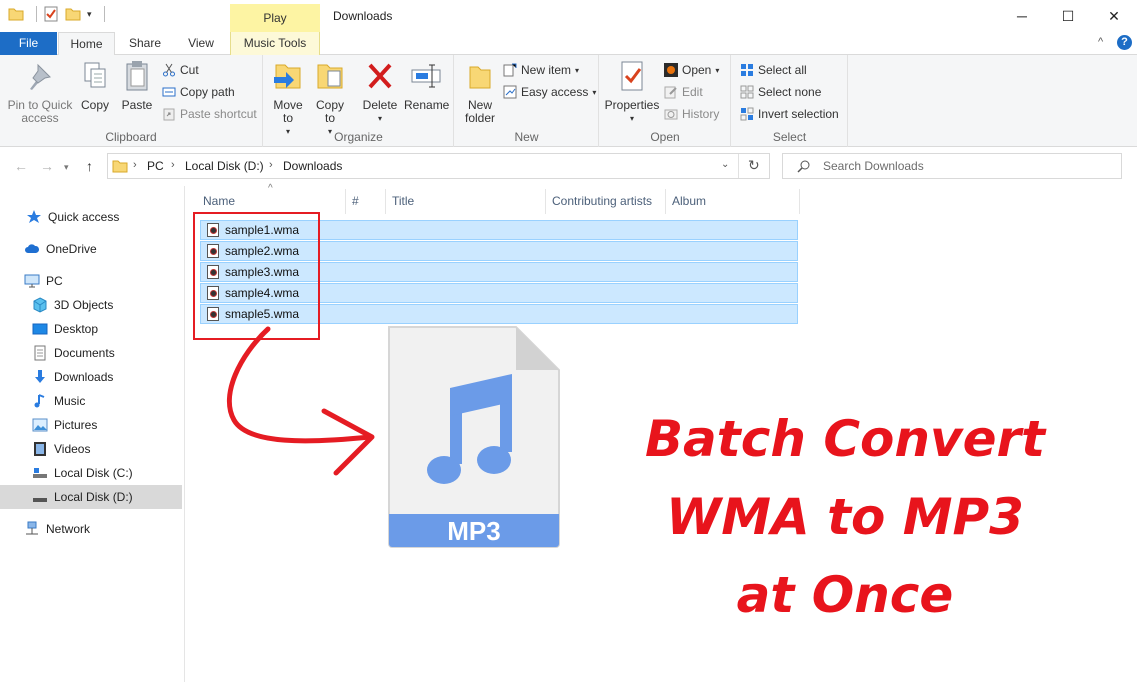 This screenshot has height=682, width=1137. I want to click on nav-item-desktop: Desktop, so click(91, 329).